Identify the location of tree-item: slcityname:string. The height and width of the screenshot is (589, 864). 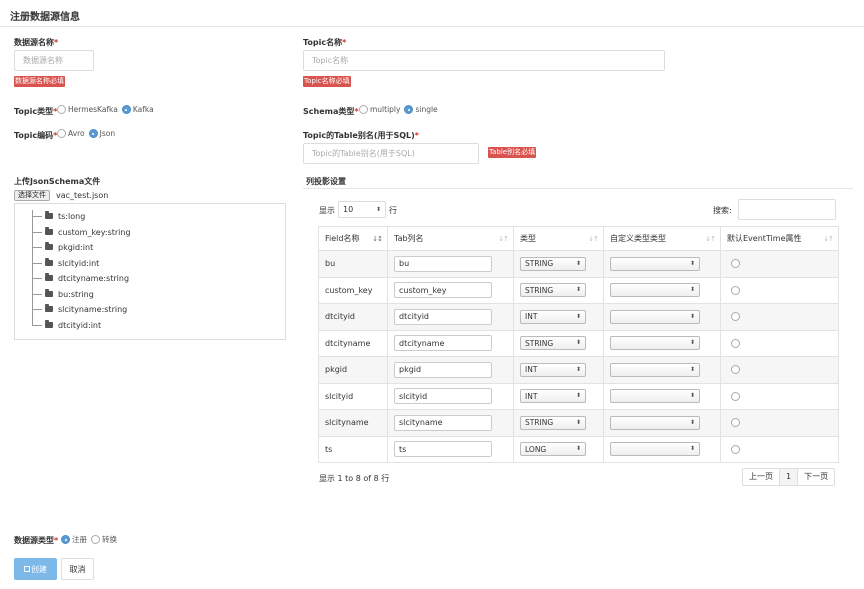
(80, 309).